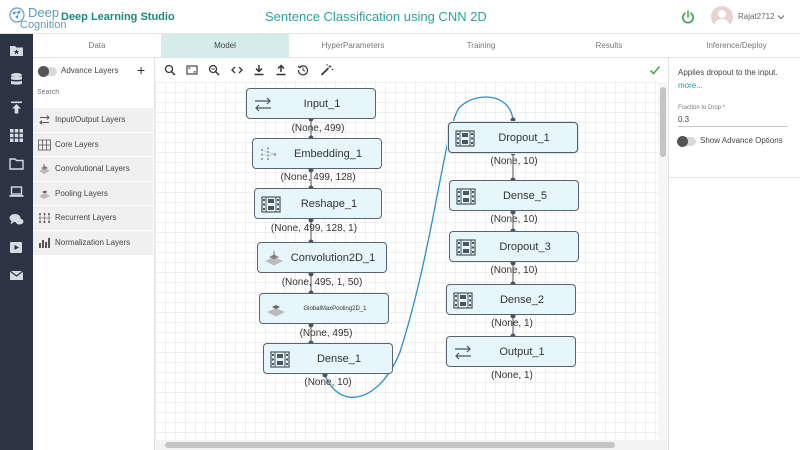 The width and height of the screenshot is (800, 450). I want to click on layer-category-pooling: Pooling Layers, so click(93, 194).